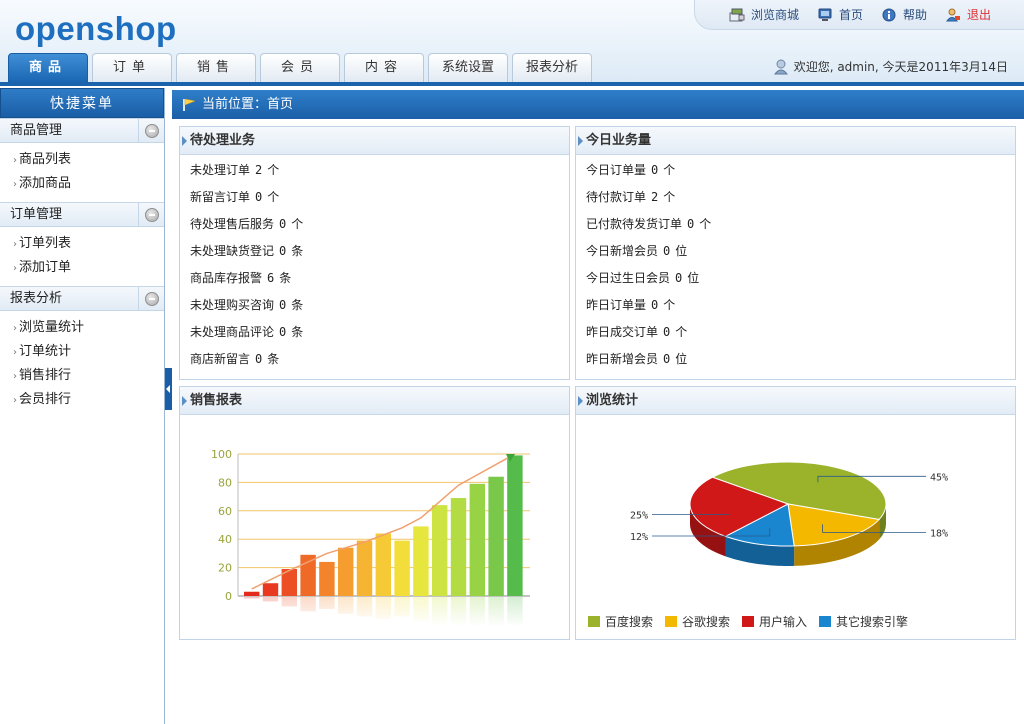 The height and width of the screenshot is (724, 1024). Describe the element at coordinates (82, 130) in the screenshot. I see `group-head-products: 商品管理` at that location.